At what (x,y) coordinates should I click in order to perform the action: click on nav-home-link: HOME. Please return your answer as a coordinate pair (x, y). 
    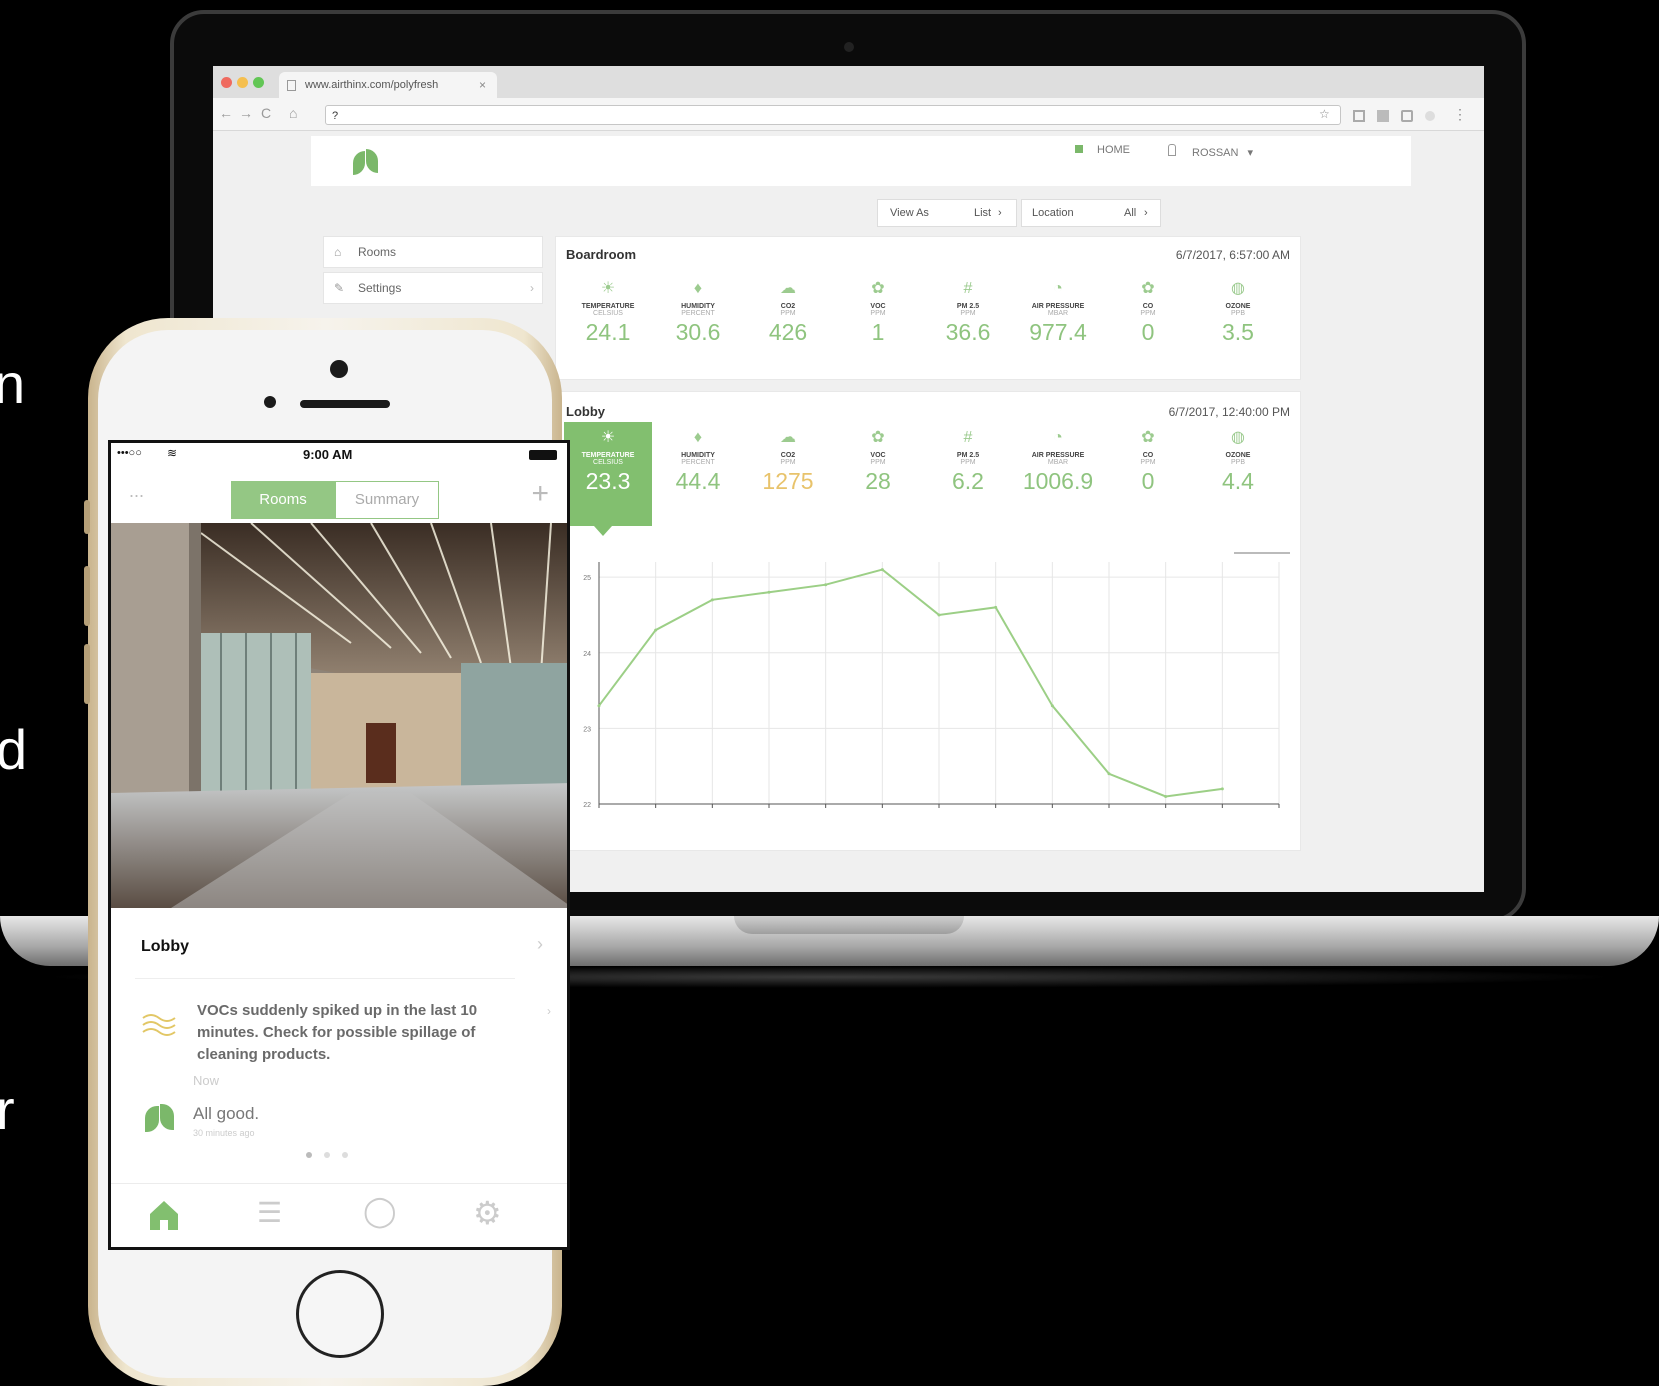
    Looking at the image, I should click on (1102, 150).